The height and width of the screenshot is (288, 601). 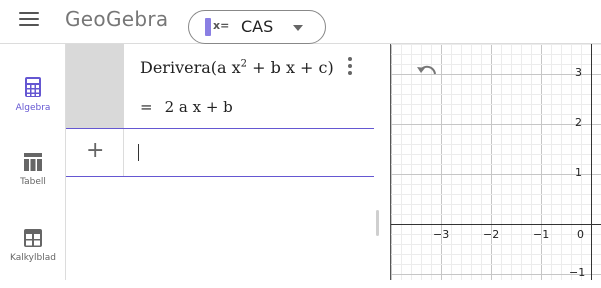 I want to click on view-sidebar: Algebra Tabell Kalkylblad, so click(x=33, y=162).